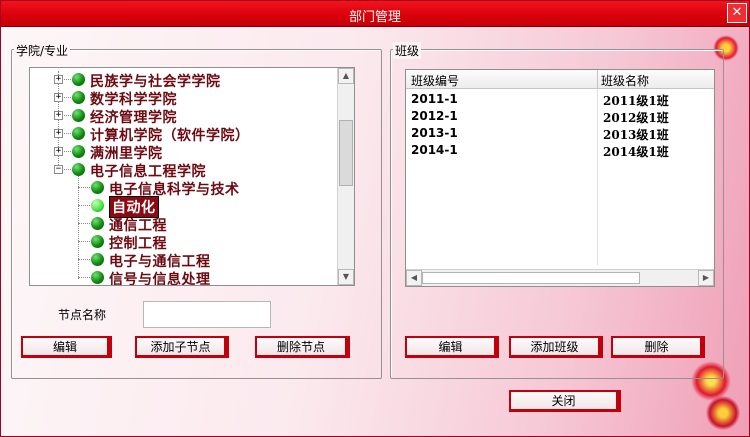 This screenshot has height=437, width=750. I want to click on scroll-up-icon: ▲, so click(346, 76).